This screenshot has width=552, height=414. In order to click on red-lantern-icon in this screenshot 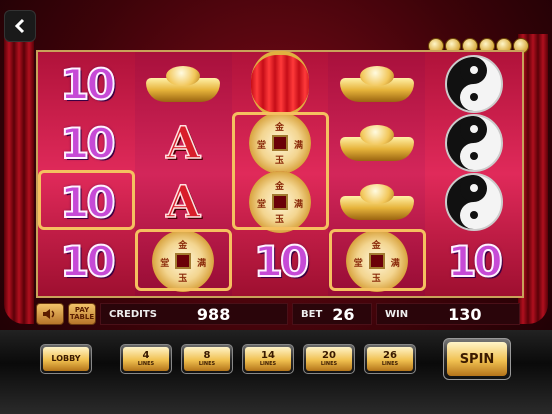, I will do `click(280, 84)`.